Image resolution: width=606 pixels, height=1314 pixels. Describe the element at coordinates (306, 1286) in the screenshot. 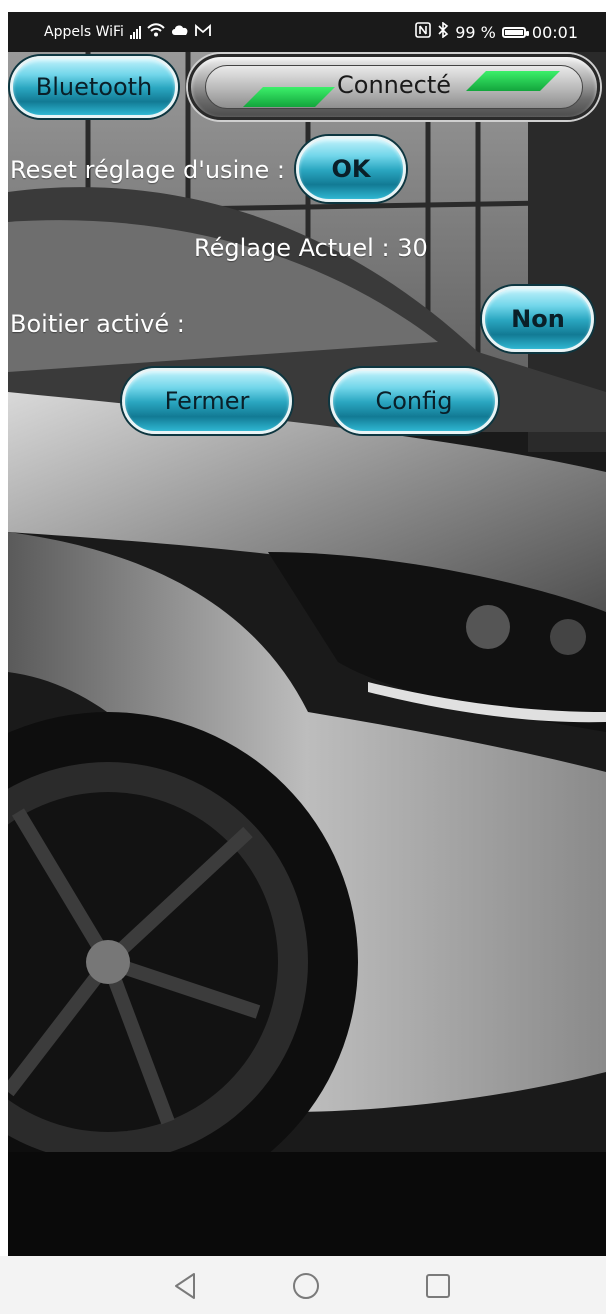

I see `home-icon` at that location.